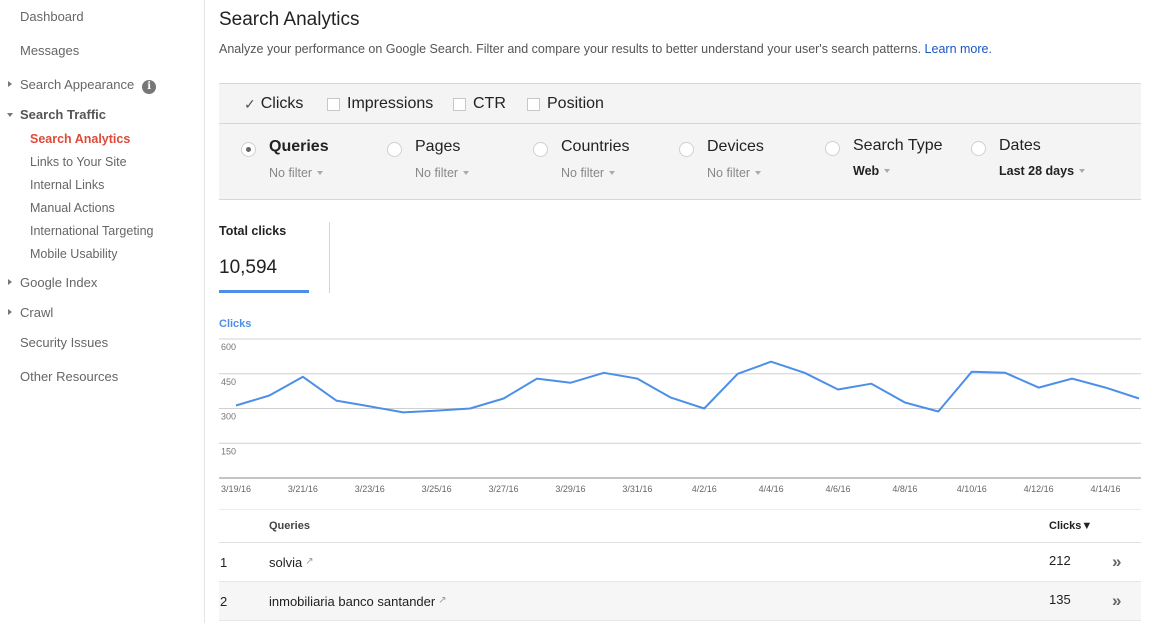 This screenshot has height=623, width=1166. Describe the element at coordinates (289, 19) in the screenshot. I see `page-title: Search Analytics` at that location.